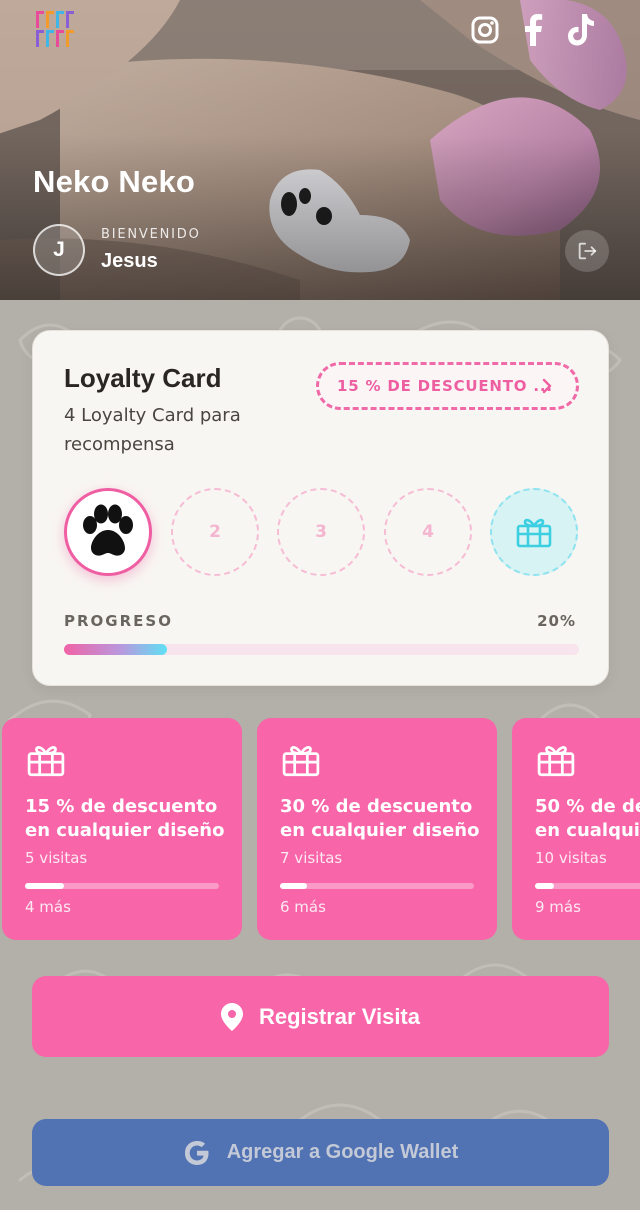 This screenshot has width=640, height=1210. I want to click on reward-title: 30 % de descuento en cualquier diseño, so click(380, 818).